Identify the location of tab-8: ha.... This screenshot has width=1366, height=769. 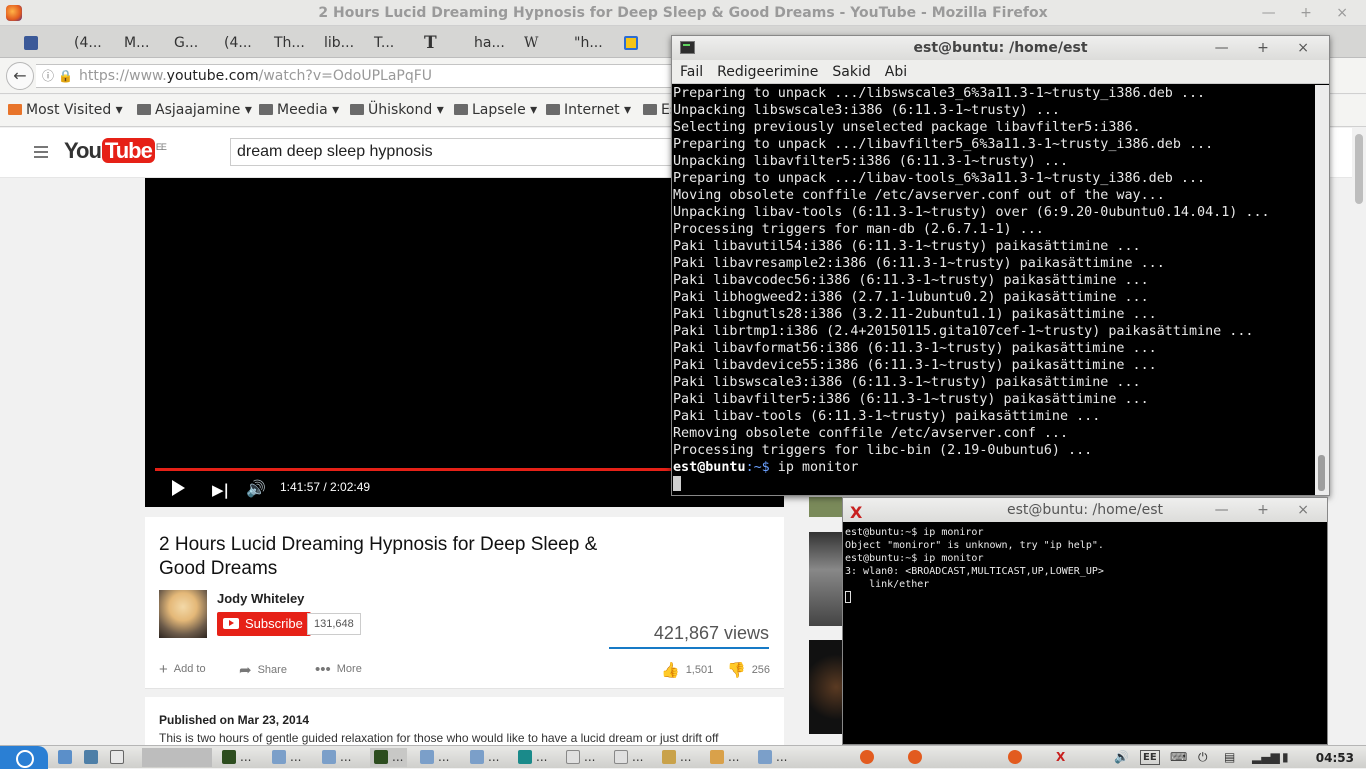
(489, 43).